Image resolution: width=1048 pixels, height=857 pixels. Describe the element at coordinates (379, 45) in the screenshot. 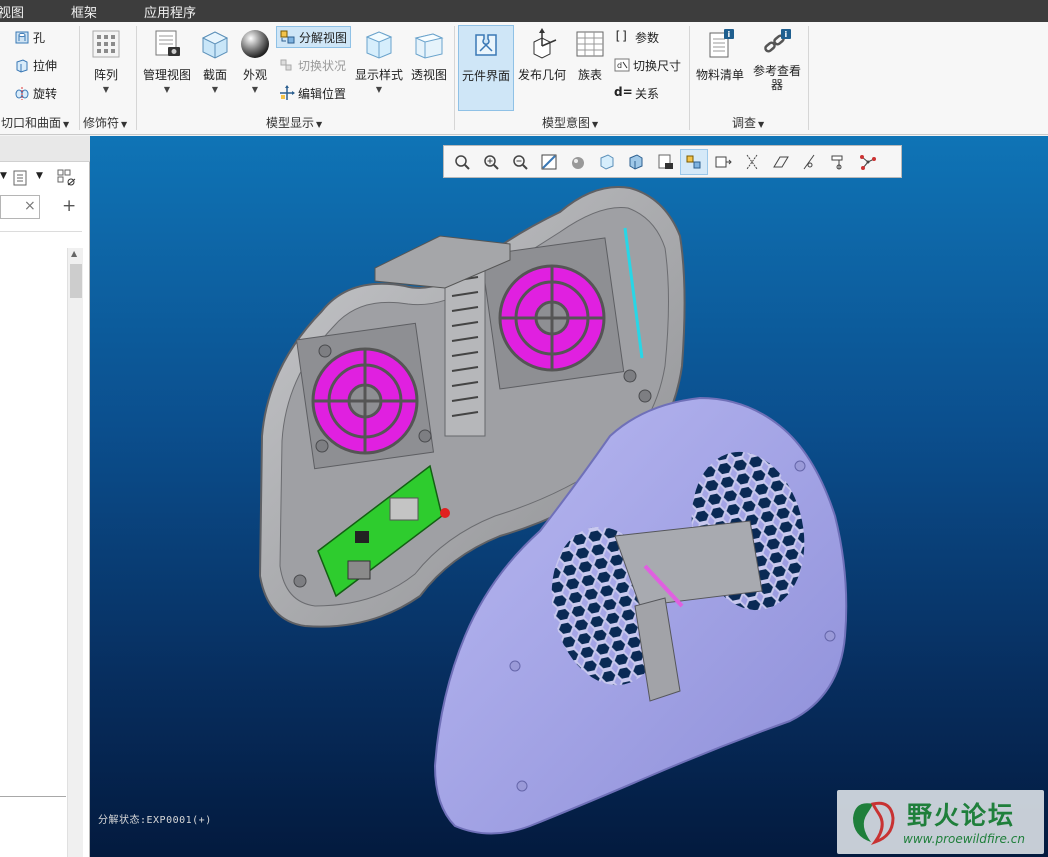

I see `display-style-icon` at that location.